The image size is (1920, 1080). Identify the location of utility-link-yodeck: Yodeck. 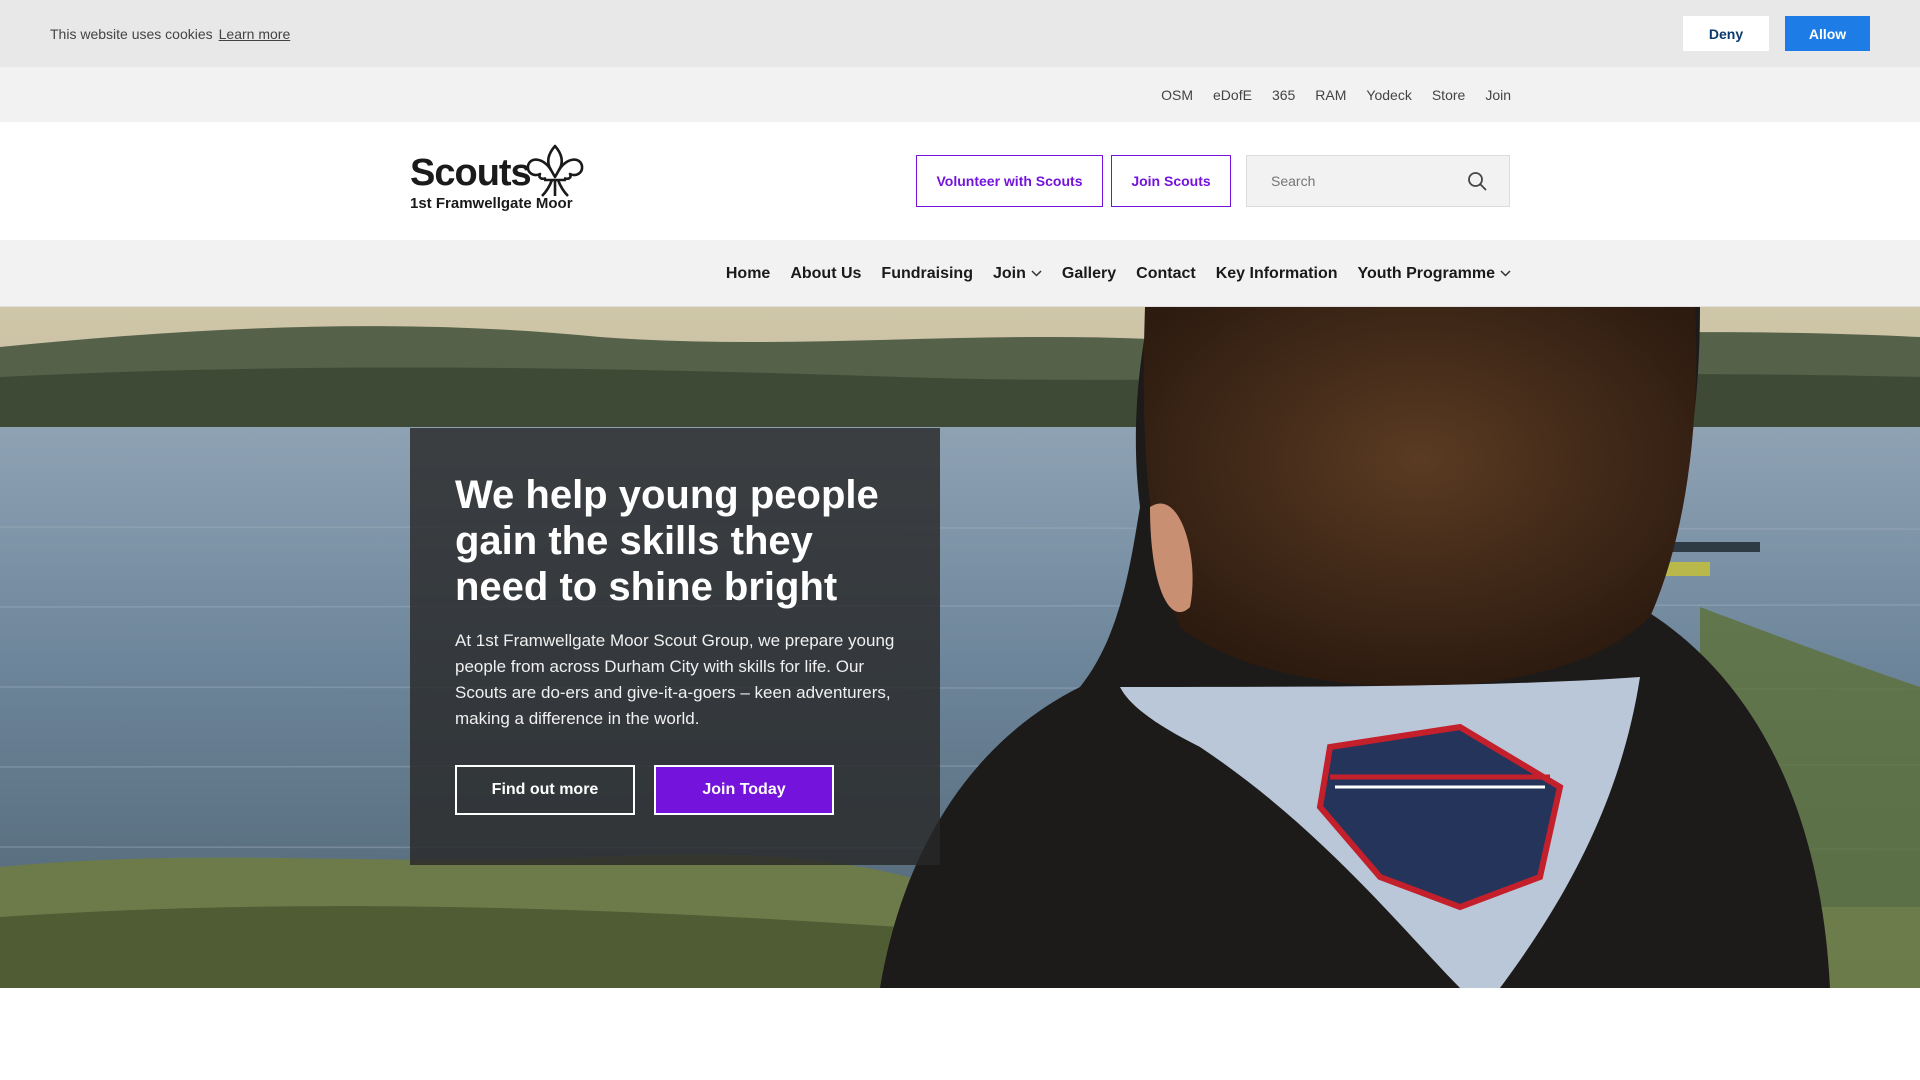
(1388, 95).